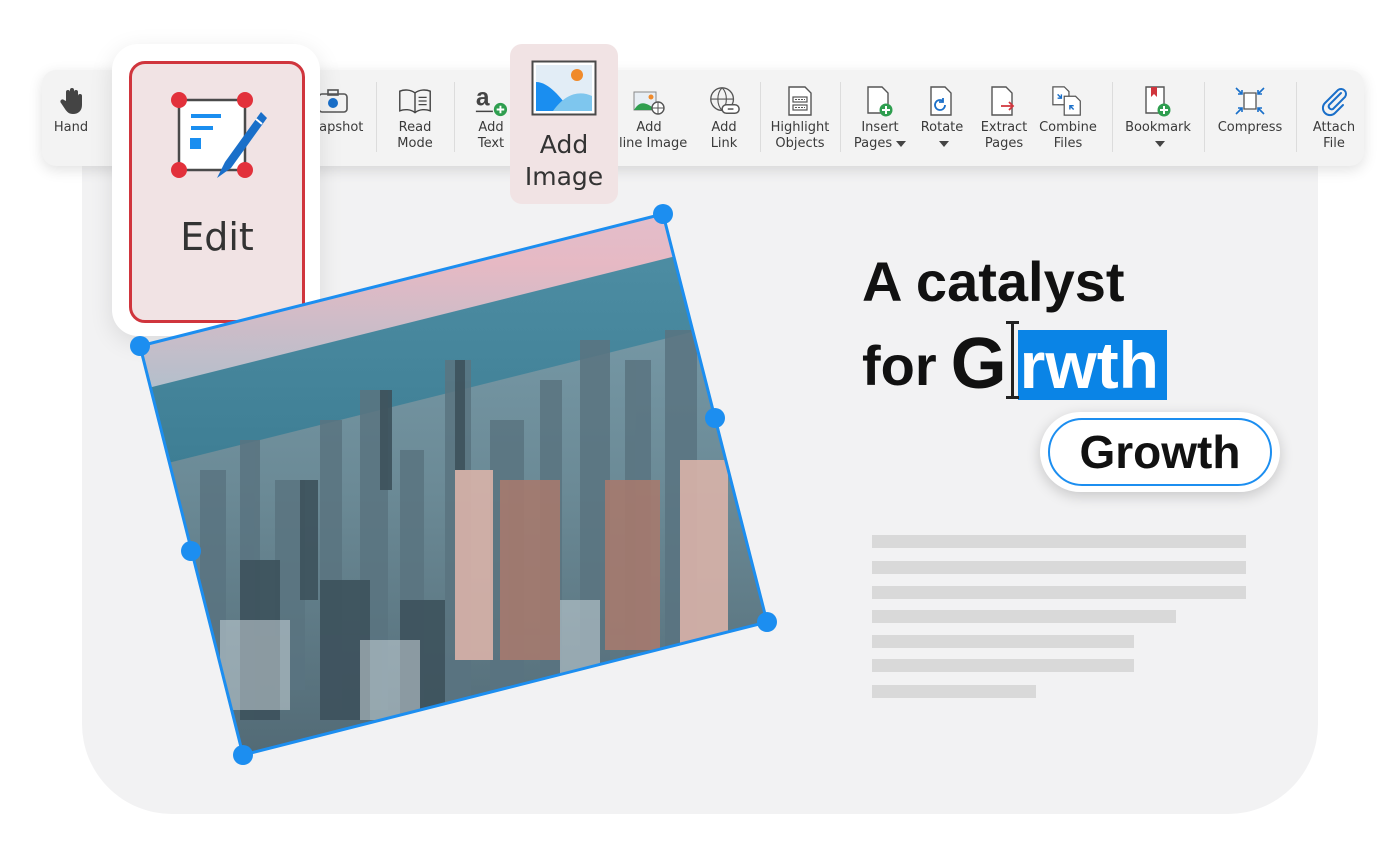 The width and height of the screenshot is (1400, 863). I want to click on add-text-tool: a Add Text, so click(491, 118).